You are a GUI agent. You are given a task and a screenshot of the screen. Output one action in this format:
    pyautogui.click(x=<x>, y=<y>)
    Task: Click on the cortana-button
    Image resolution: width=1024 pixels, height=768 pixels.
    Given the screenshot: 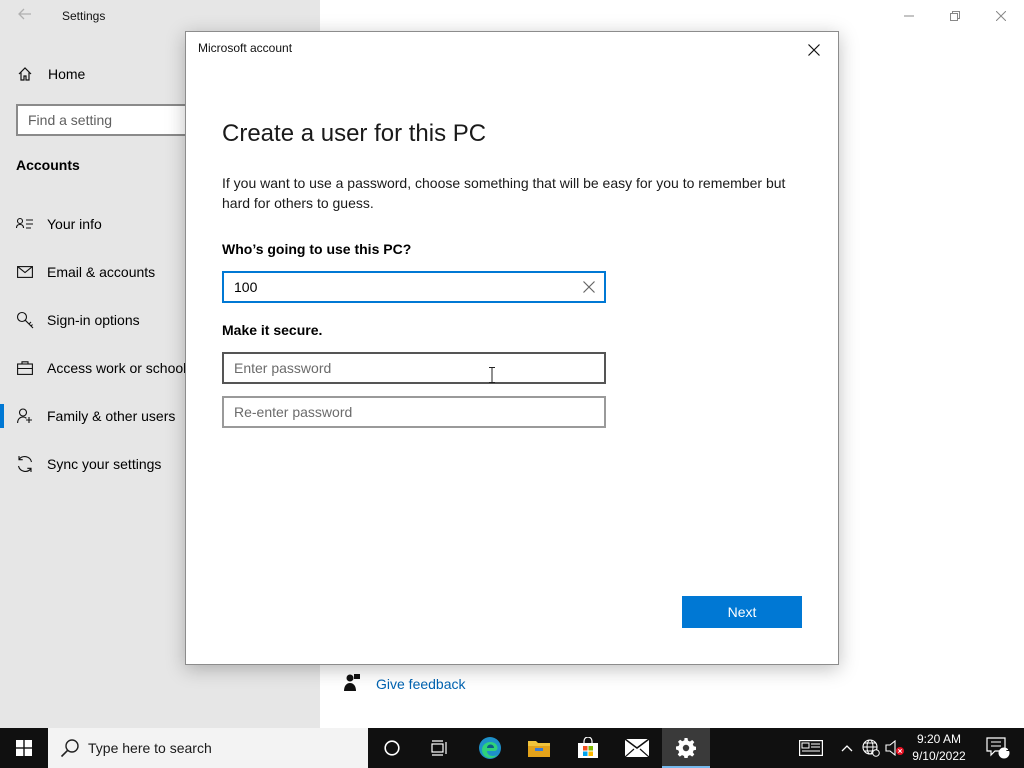 What is the action you would take?
    pyautogui.click(x=392, y=748)
    